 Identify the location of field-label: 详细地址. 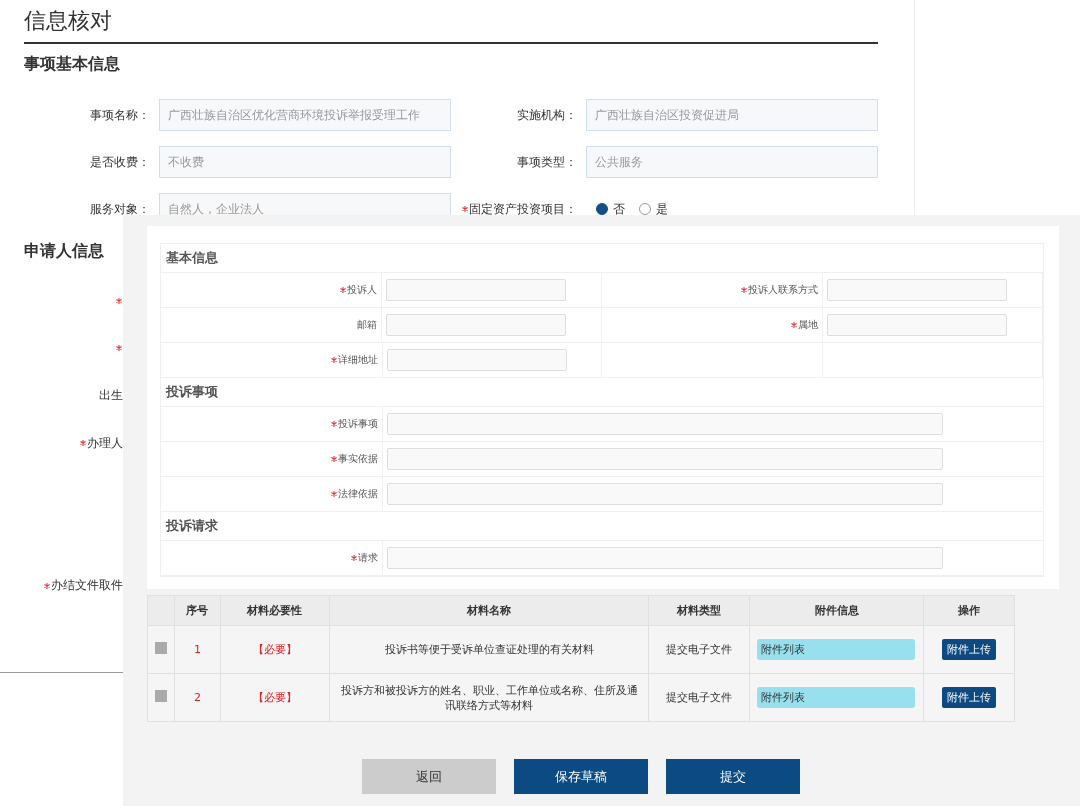
(357, 360).